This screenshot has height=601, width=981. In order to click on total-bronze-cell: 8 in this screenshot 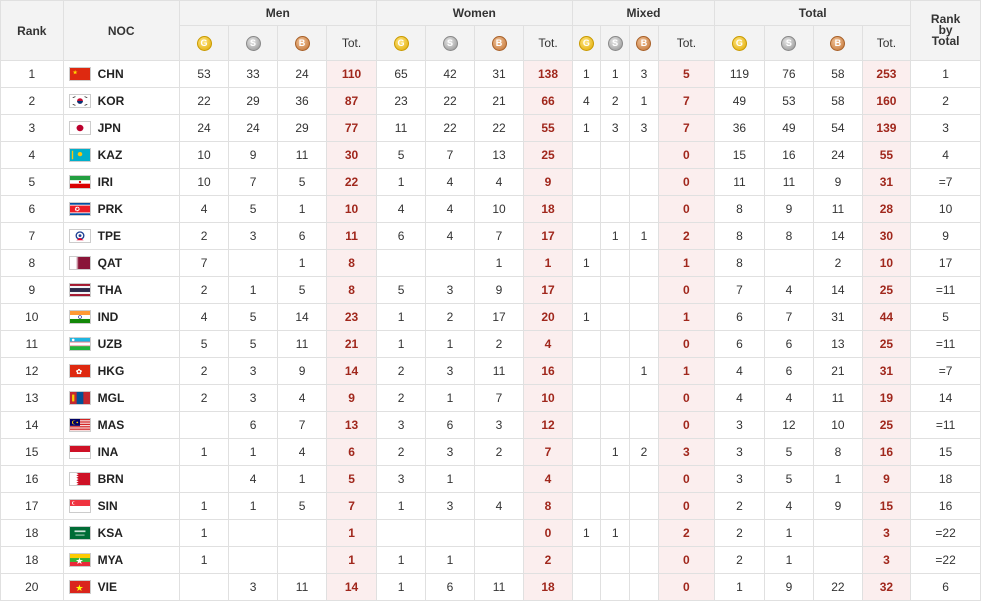, I will do `click(838, 452)`.